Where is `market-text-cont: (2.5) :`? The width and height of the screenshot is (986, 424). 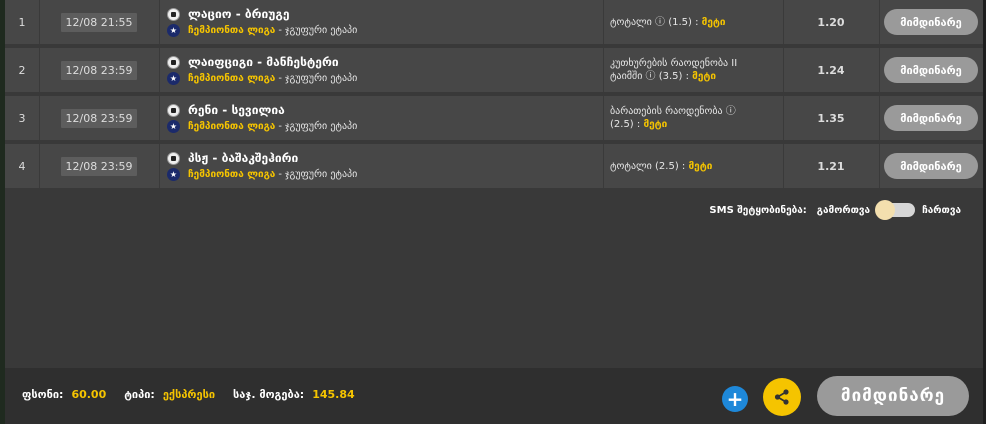 market-text-cont: (2.5) : is located at coordinates (627, 124).